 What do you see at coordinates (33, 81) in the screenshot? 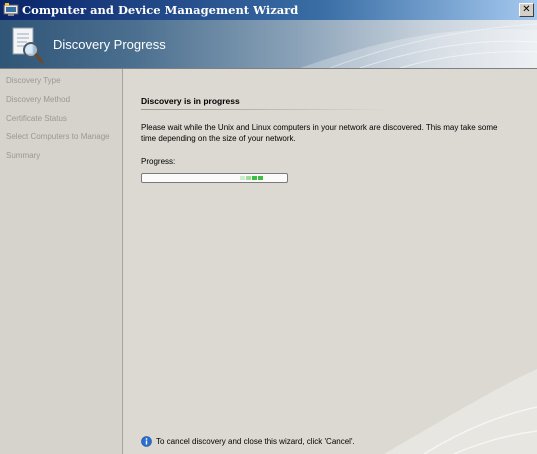
I see `nav-item-discovery-type: Discovery Type` at bounding box center [33, 81].